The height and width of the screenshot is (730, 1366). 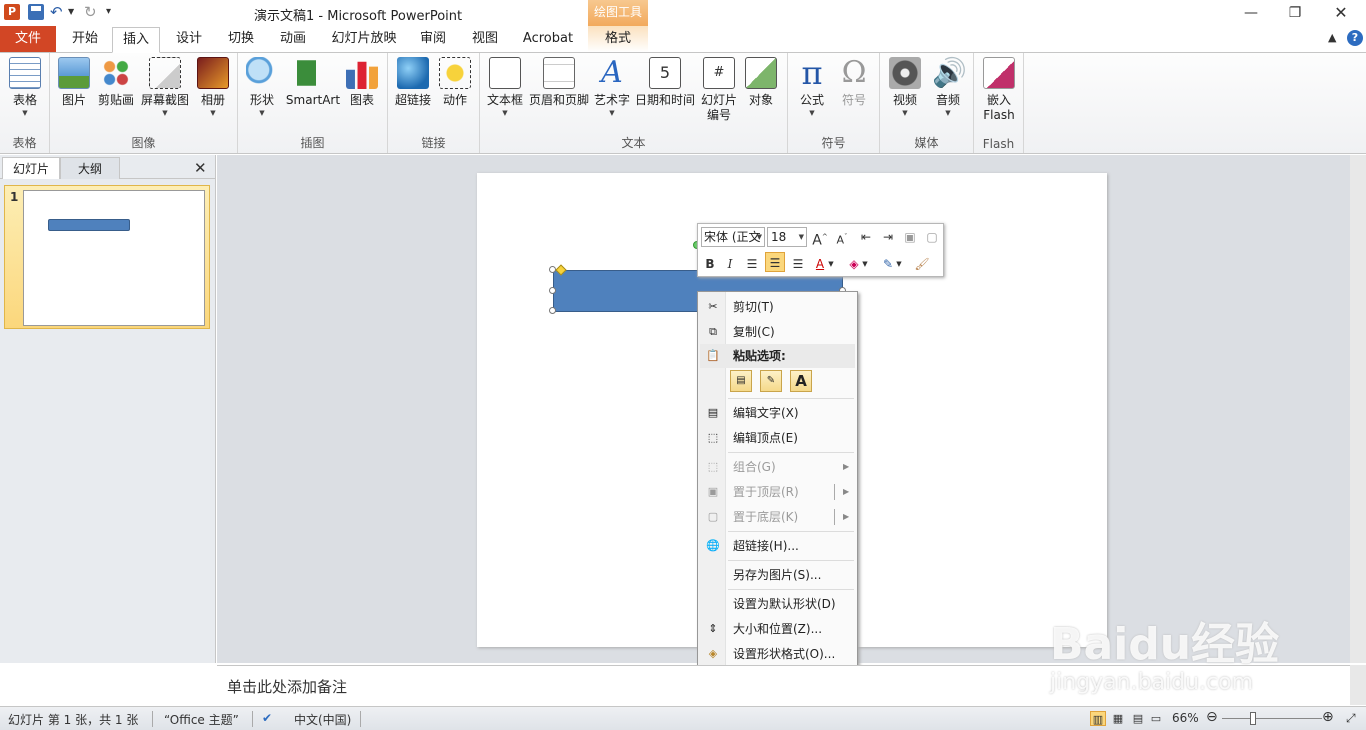 I want to click on font-size-input: 18 ▼, so click(x=787, y=237).